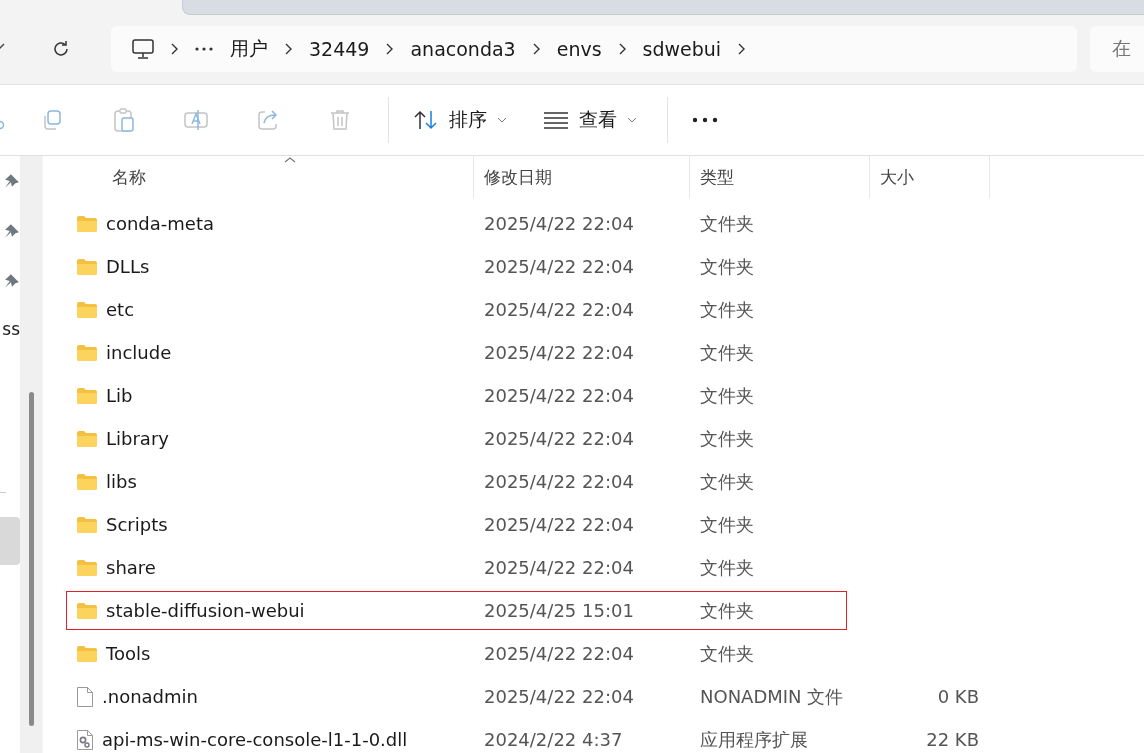 The image size is (1144, 753). I want to click on breadcrumb-item: 用户, so click(249, 48).